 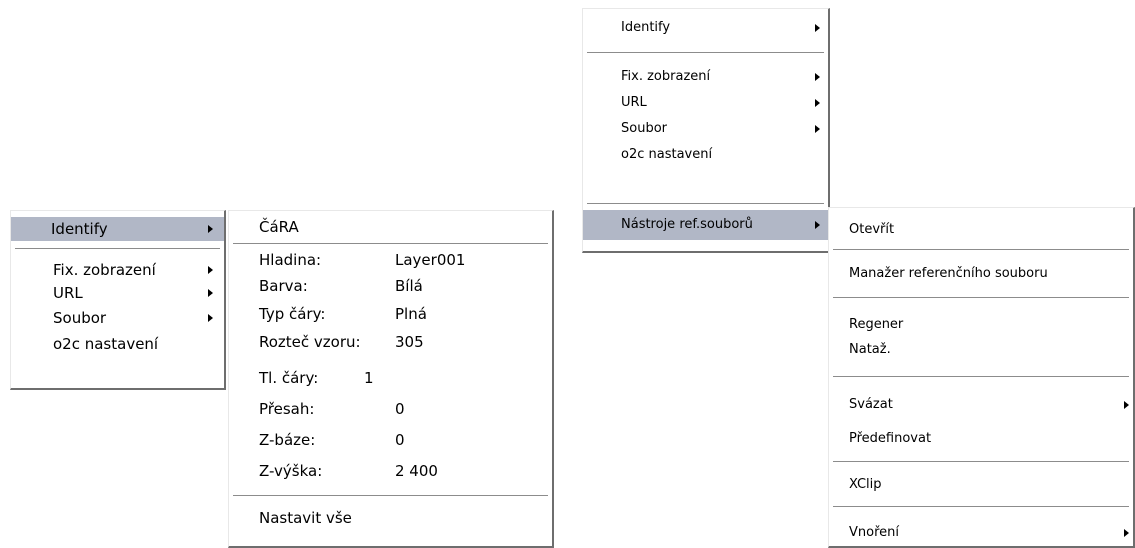 I want to click on property-value-typ-cary: Plná, so click(x=411, y=314).